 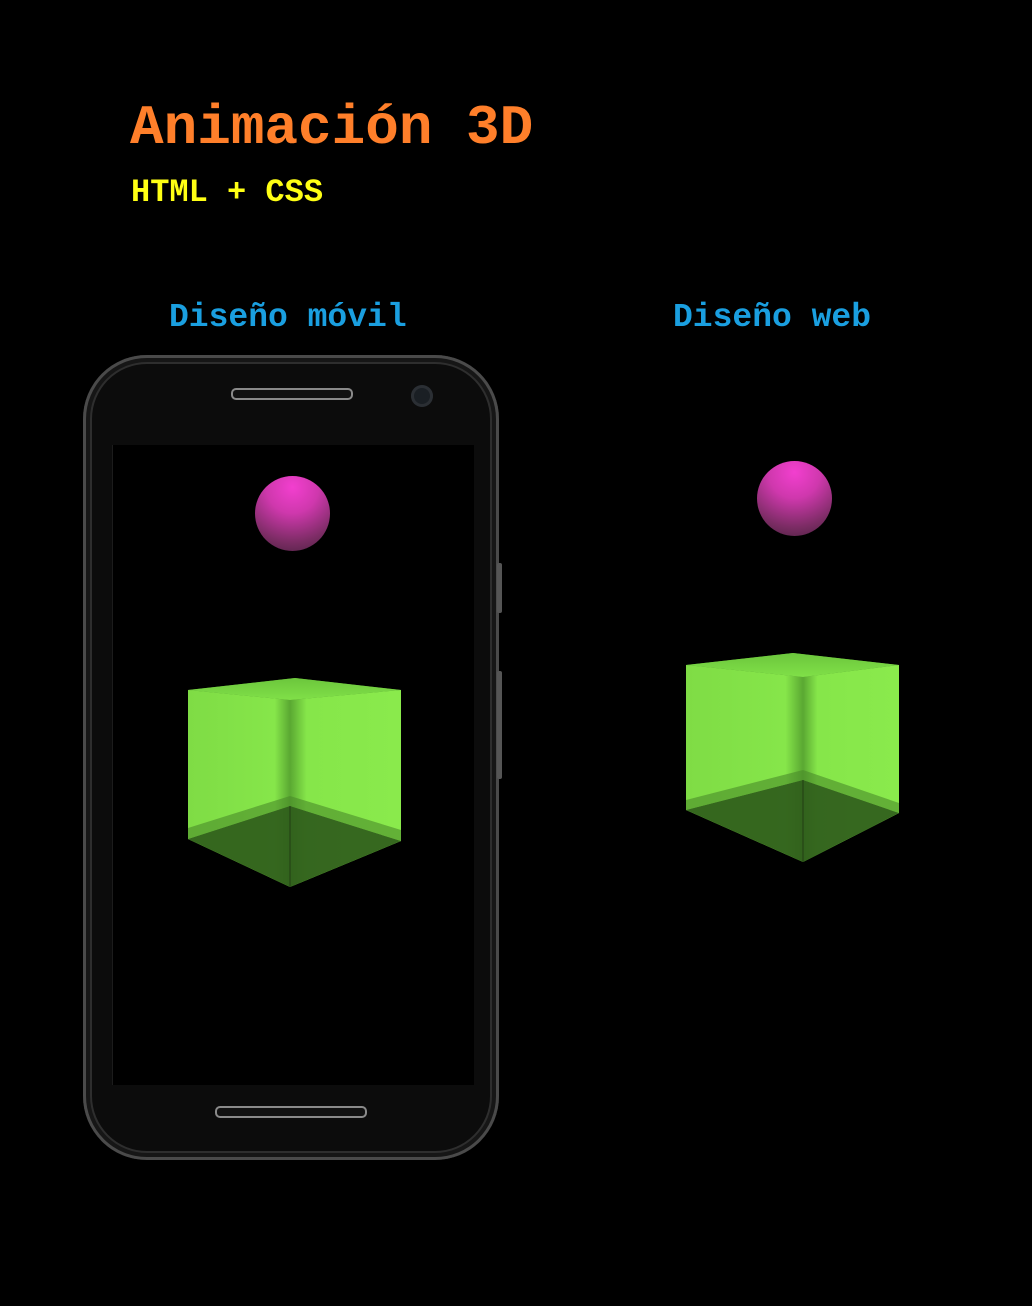 What do you see at coordinates (332, 128) in the screenshot?
I see `page-title: Animación 3D` at bounding box center [332, 128].